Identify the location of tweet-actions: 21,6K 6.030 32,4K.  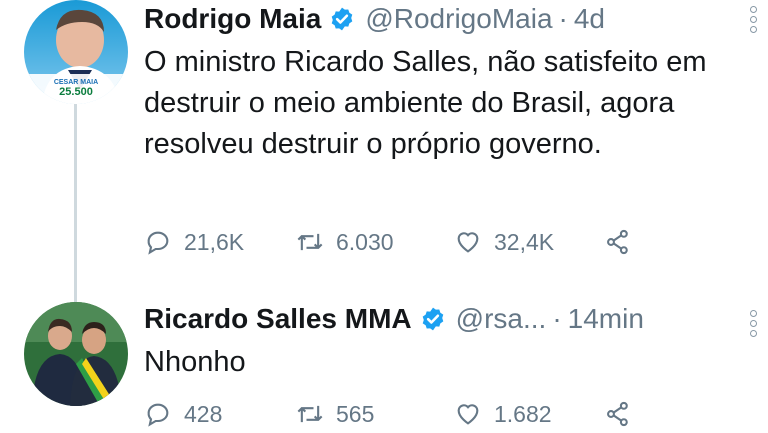
(394, 242).